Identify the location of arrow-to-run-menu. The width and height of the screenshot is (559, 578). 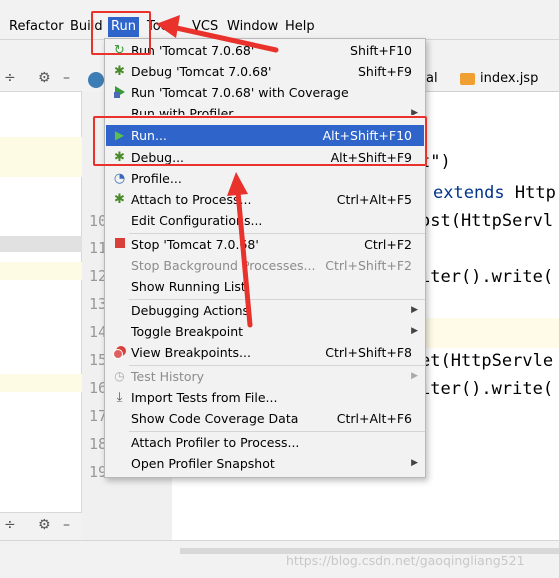
(224, 38).